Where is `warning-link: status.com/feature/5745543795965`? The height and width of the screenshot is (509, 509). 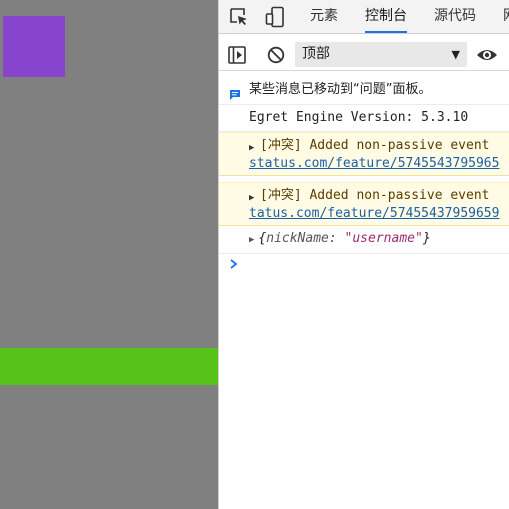
warning-link: status.com/feature/5745543795965 is located at coordinates (379, 164).